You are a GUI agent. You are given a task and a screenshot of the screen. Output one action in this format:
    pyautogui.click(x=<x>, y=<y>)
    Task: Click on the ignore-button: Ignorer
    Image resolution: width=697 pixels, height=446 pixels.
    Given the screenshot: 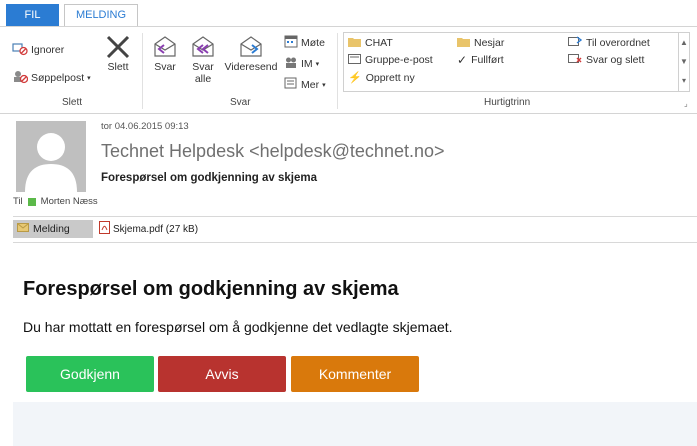 What is the action you would take?
    pyautogui.click(x=38, y=49)
    